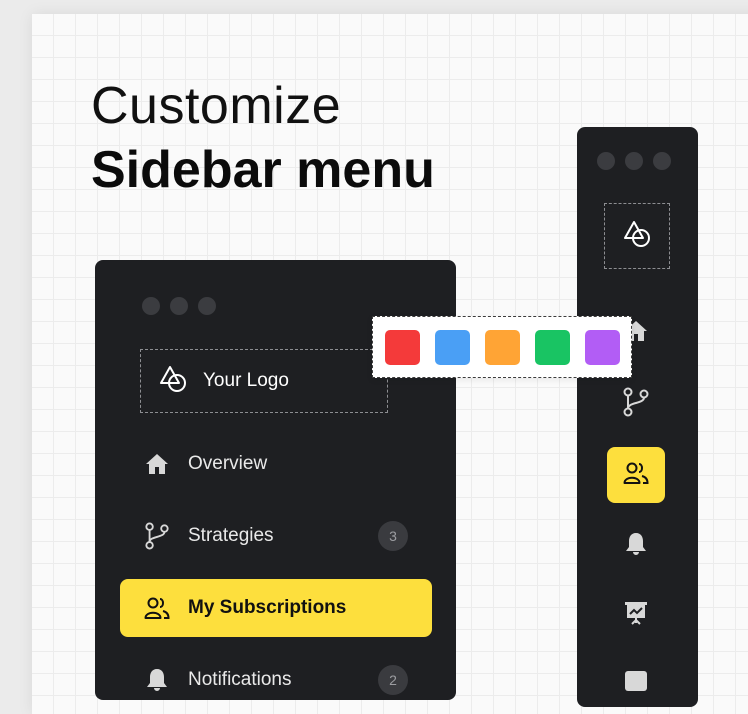 The height and width of the screenshot is (714, 748). Describe the element at coordinates (393, 680) in the screenshot. I see `count-badge: 2` at that location.